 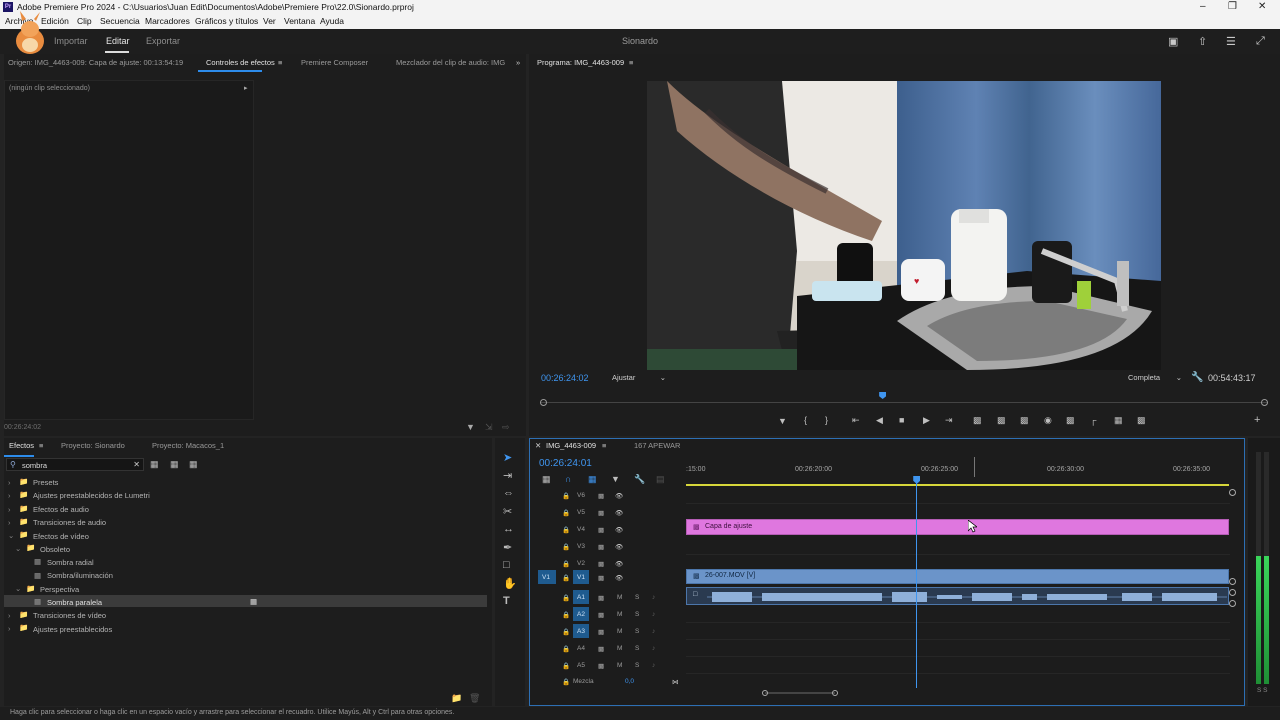 What do you see at coordinates (1001, 420) in the screenshot?
I see `extract-icon: ▩` at bounding box center [1001, 420].